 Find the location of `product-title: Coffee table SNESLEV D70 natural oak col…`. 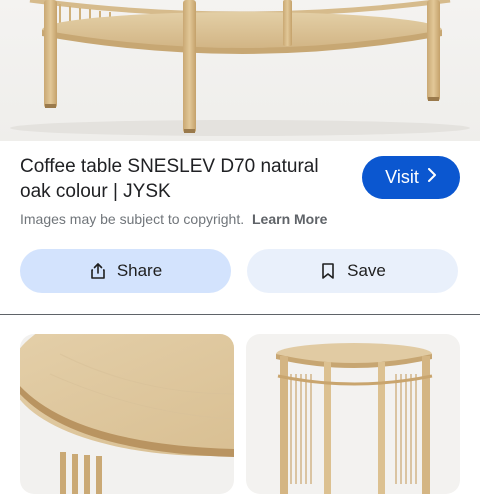

product-title: Coffee table SNESLEV D70 natural oak col… is located at coordinates (169, 179).